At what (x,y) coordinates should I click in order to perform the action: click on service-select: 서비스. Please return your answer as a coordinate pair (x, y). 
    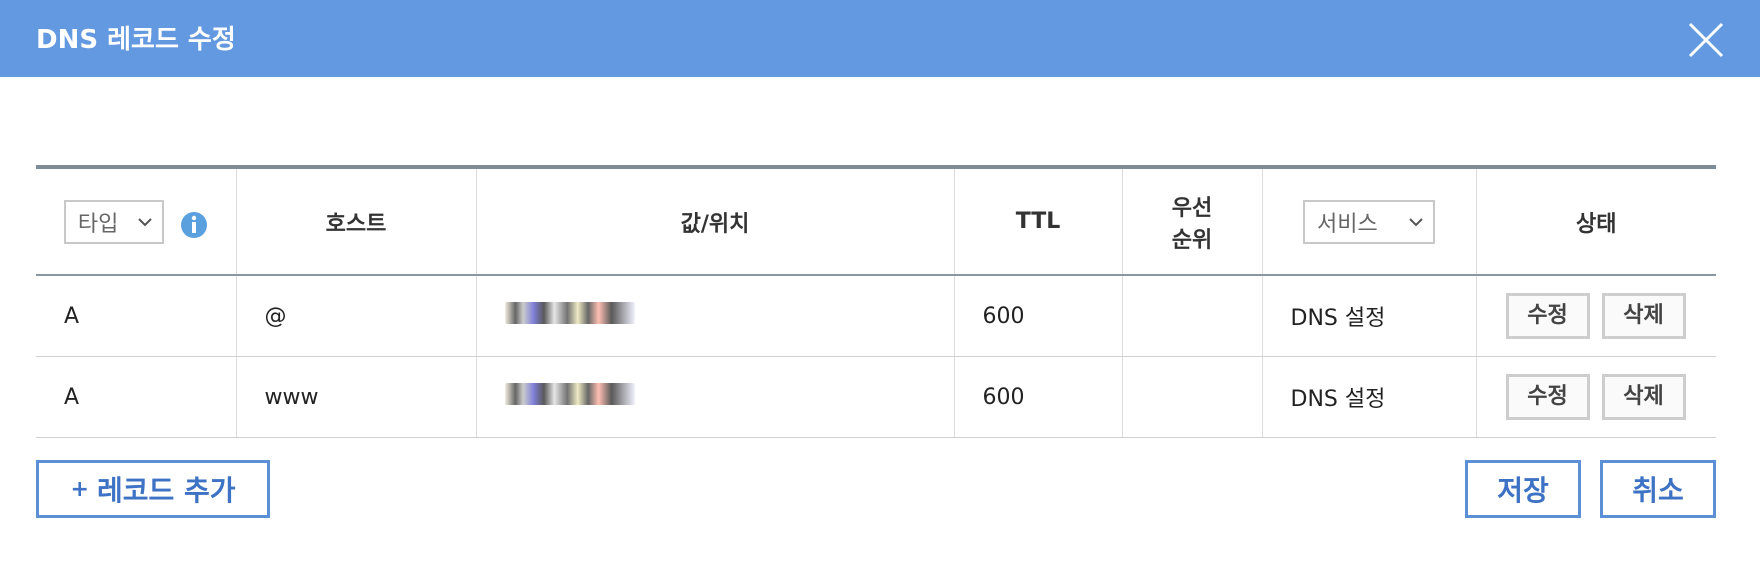
    Looking at the image, I should click on (1369, 221).